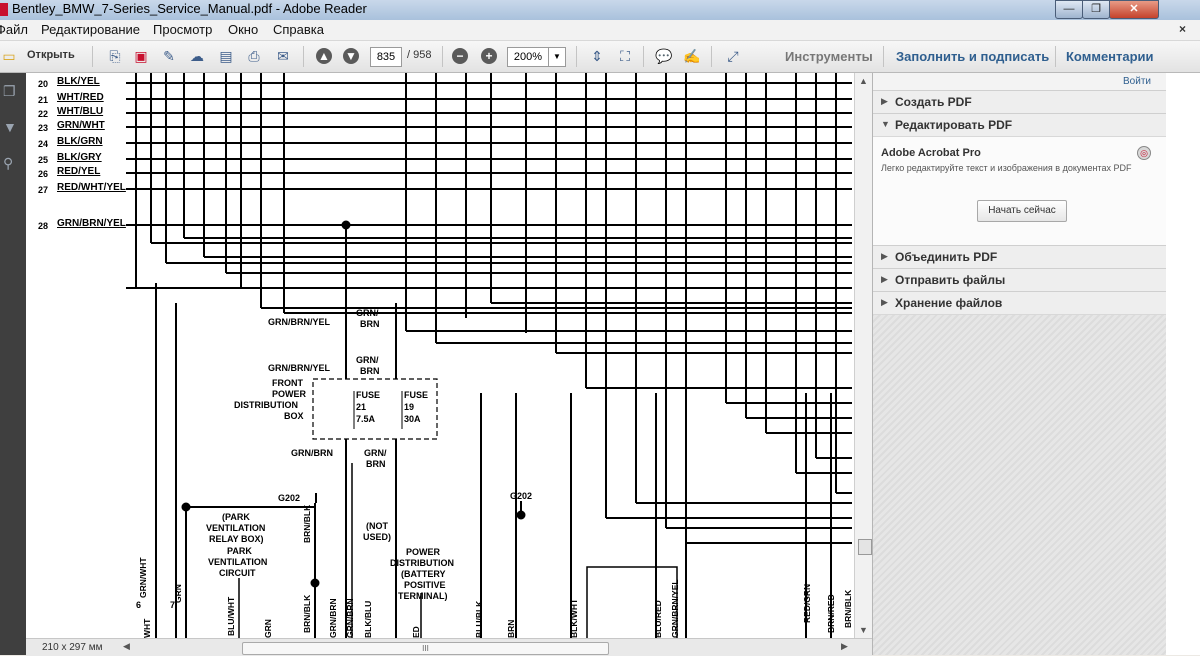  What do you see at coordinates (80, 141) in the screenshot?
I see `wire-row-label: BLK/GRN` at bounding box center [80, 141].